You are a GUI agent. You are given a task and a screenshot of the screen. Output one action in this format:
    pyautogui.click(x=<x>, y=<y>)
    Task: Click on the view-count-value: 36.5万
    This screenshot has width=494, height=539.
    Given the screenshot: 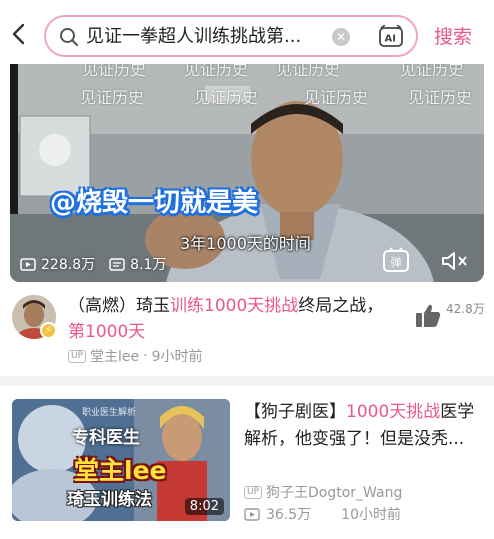 What is the action you would take?
    pyautogui.click(x=289, y=515)
    